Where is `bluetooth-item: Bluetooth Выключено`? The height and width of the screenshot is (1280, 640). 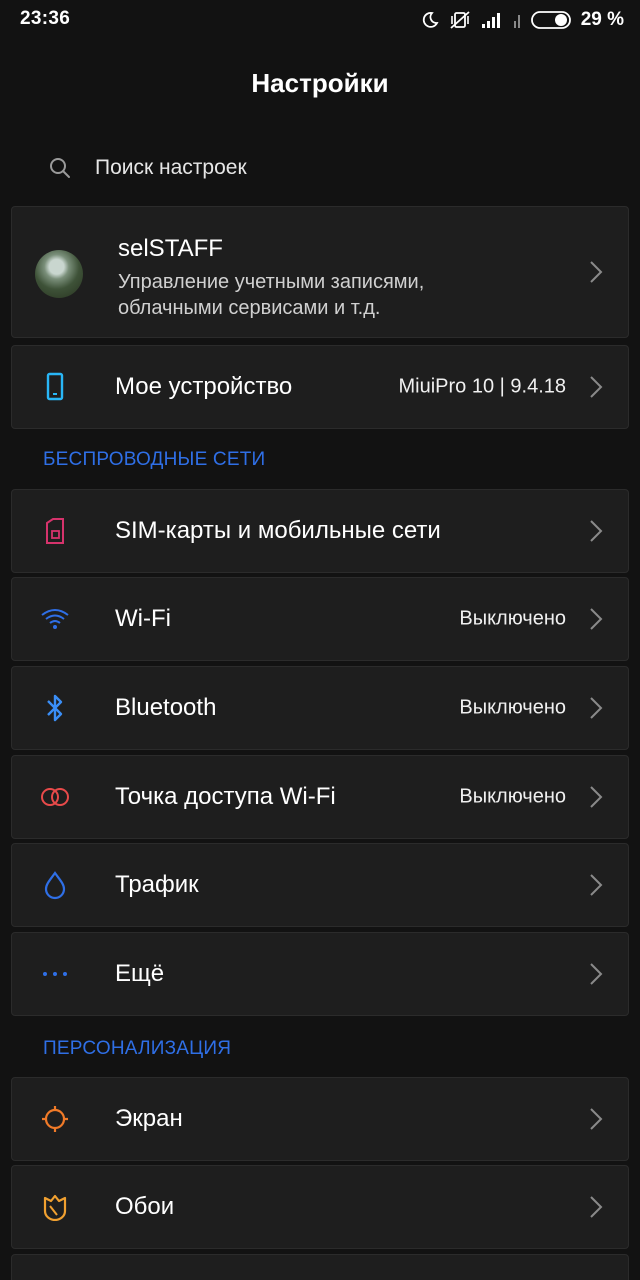
bluetooth-item: Bluetooth Выключено is located at coordinates (320, 708).